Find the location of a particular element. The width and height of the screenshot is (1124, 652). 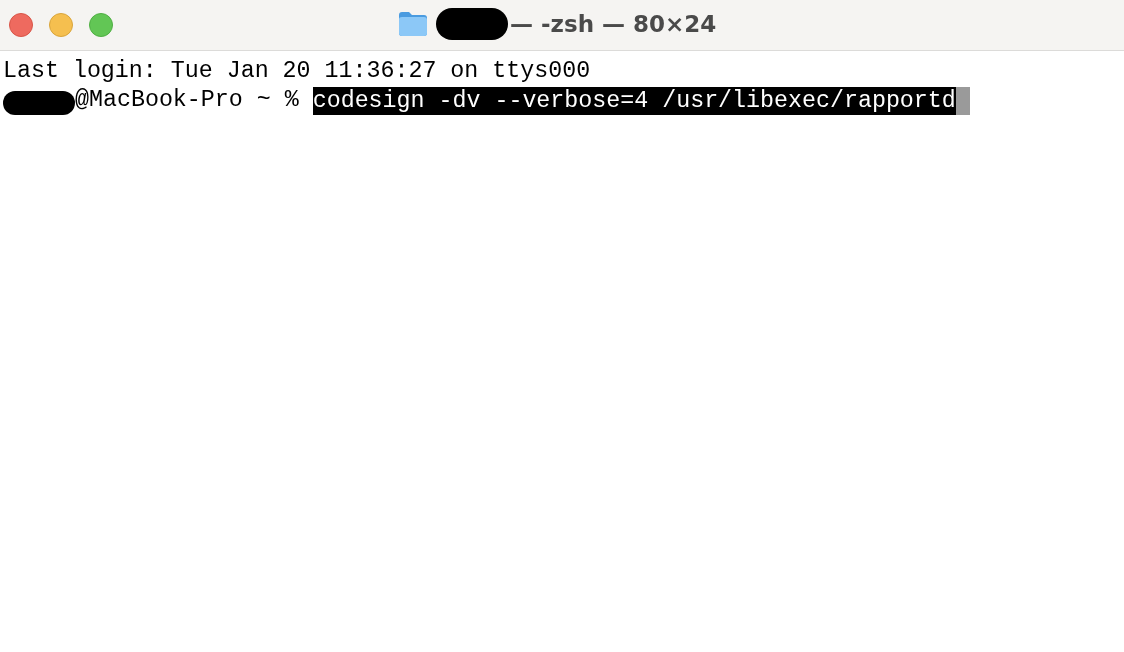

close-button is located at coordinates (21, 25).